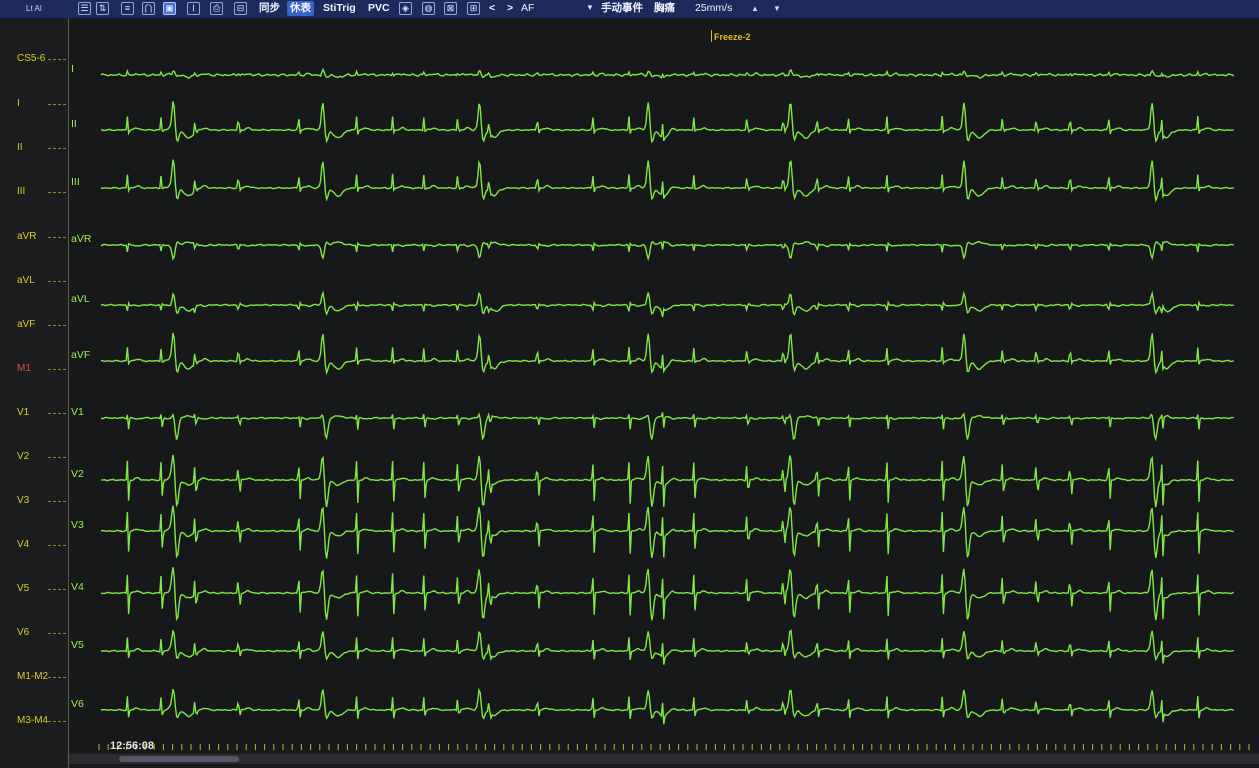 Image resolution: width=1259 pixels, height=768 pixels. What do you see at coordinates (81, 355) in the screenshot?
I see `trace-label-avf: aVF` at bounding box center [81, 355].